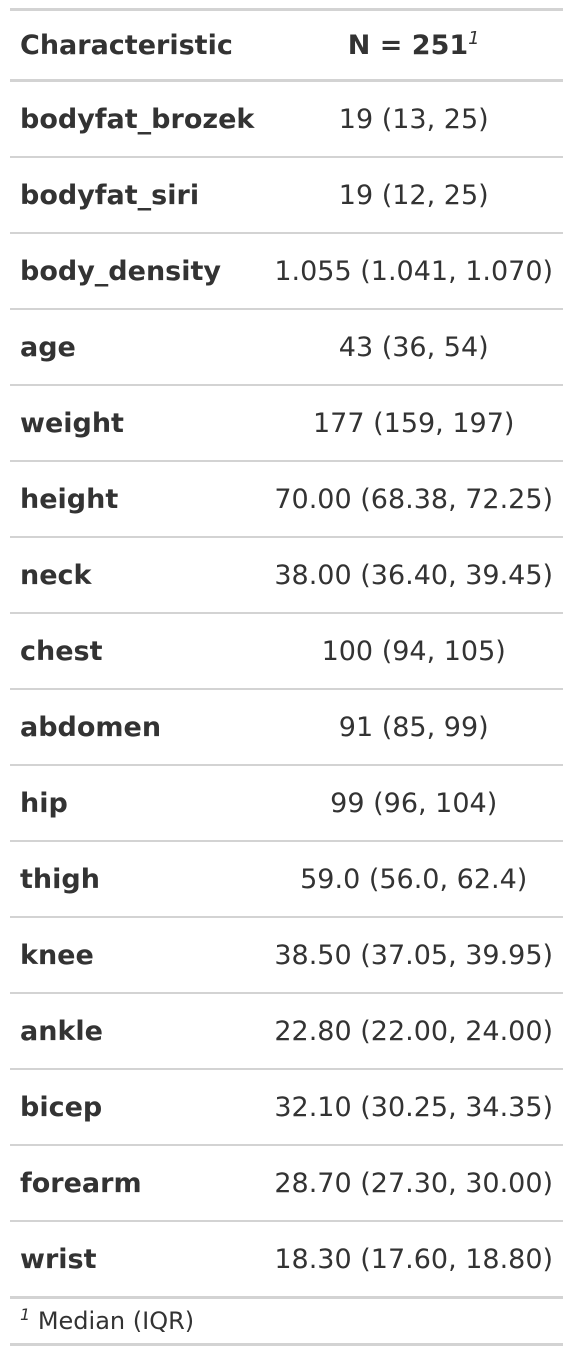 Image resolution: width=566 pixels, height=1356 pixels. Describe the element at coordinates (137, 1182) in the screenshot. I see `row-label: forearm` at that location.